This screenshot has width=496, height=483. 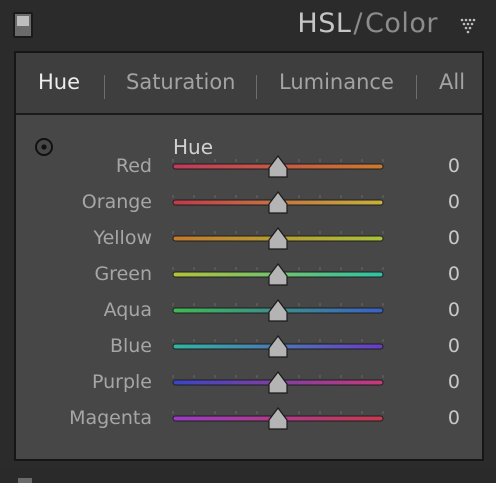 I want to click on slider-value-purple: 0, so click(x=454, y=382).